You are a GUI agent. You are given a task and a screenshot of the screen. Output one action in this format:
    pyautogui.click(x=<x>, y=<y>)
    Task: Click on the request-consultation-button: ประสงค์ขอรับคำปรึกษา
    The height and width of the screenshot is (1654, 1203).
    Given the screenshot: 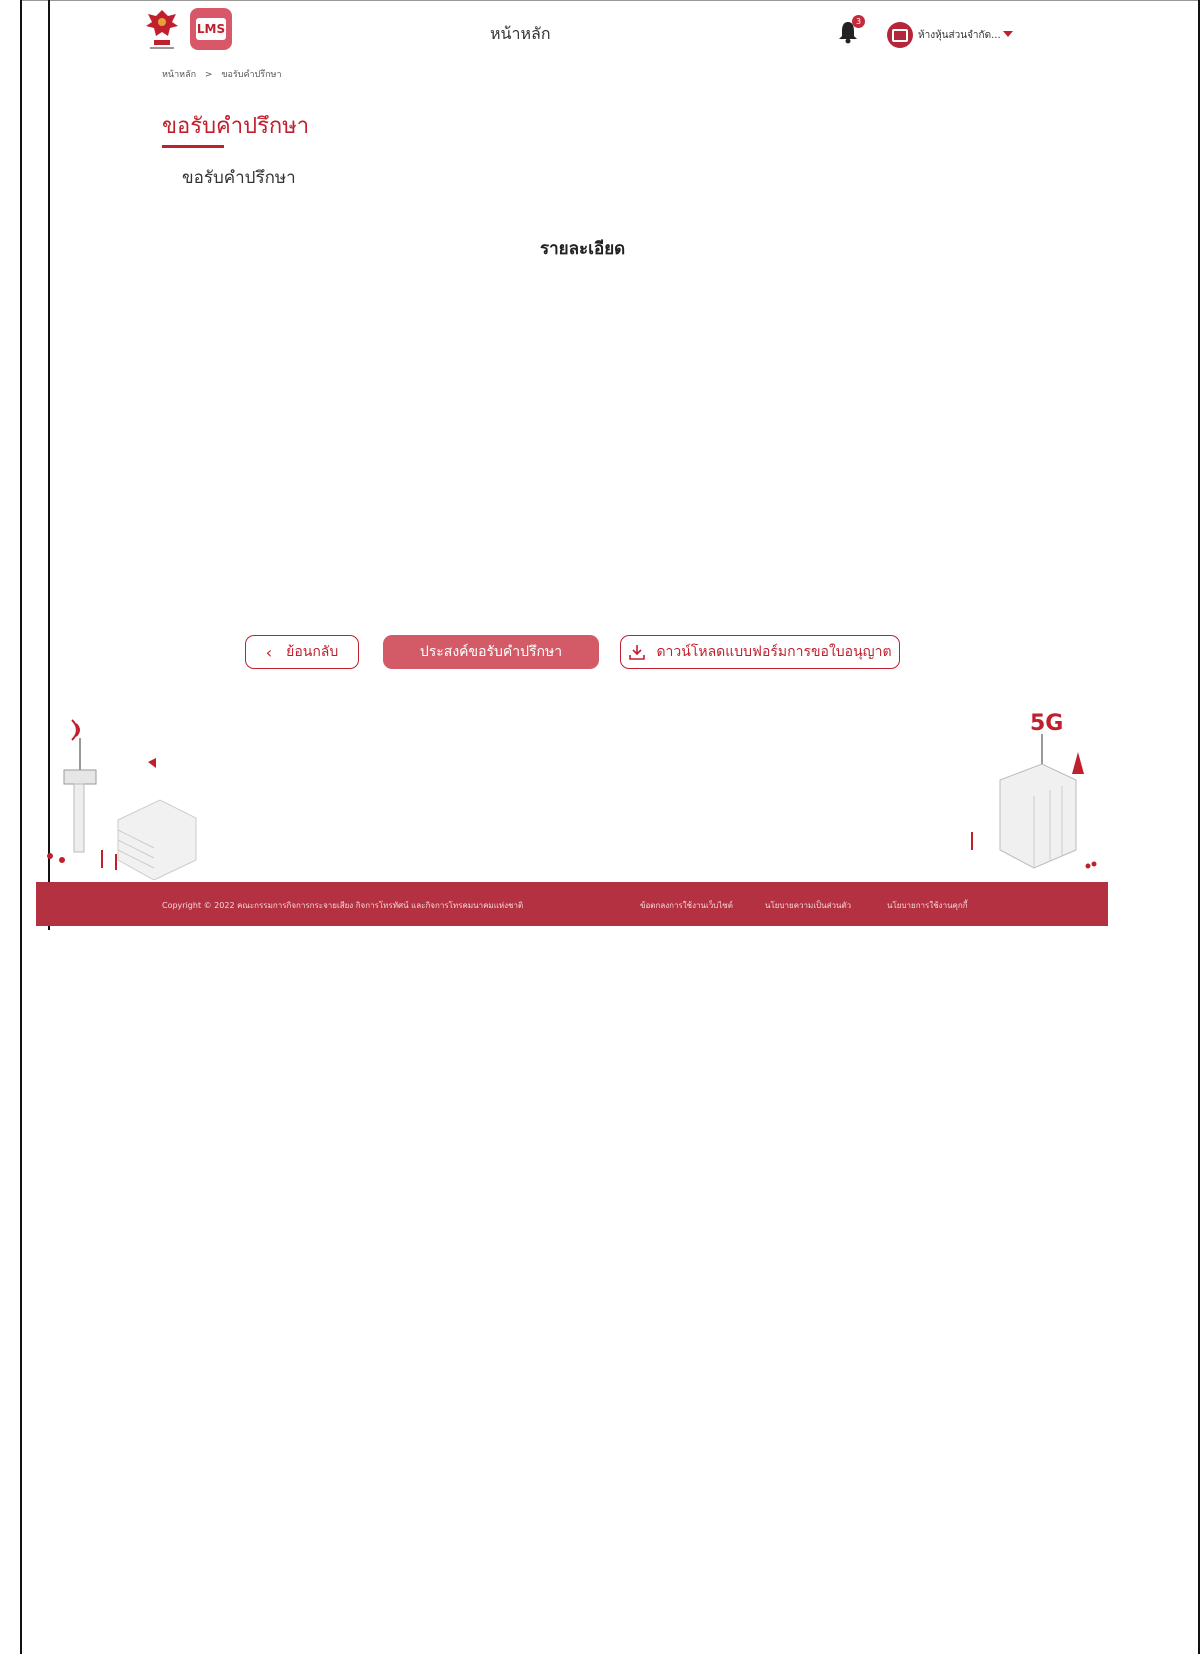 What is the action you would take?
    pyautogui.click(x=491, y=652)
    